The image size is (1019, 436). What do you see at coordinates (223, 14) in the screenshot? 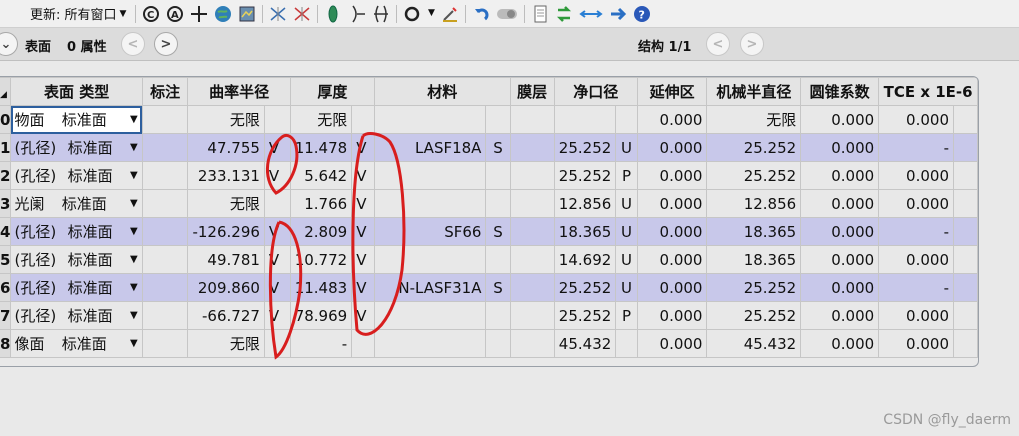
I see `globe-icon` at bounding box center [223, 14].